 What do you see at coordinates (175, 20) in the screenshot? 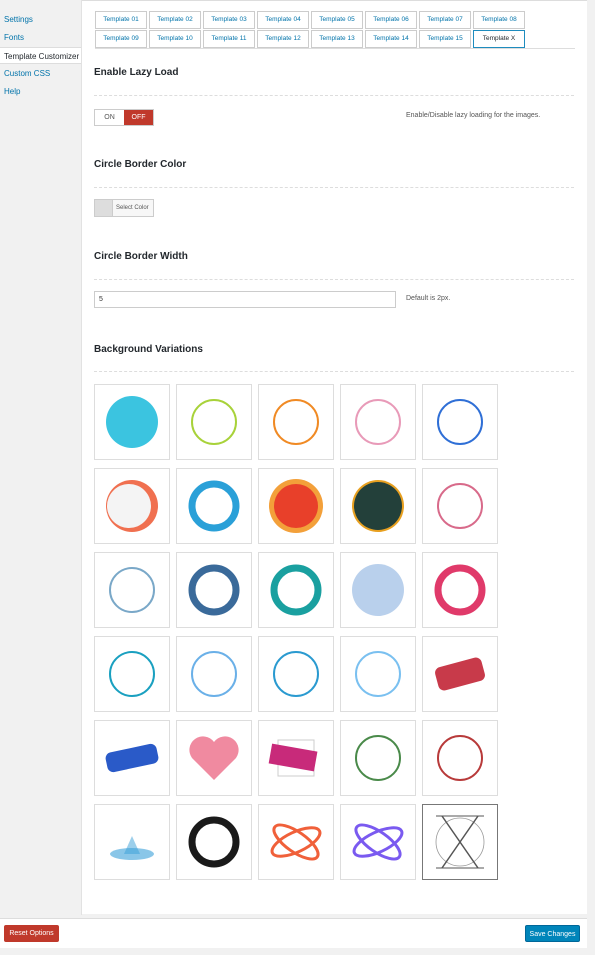
I see `tab-template-02: Template 02` at bounding box center [175, 20].